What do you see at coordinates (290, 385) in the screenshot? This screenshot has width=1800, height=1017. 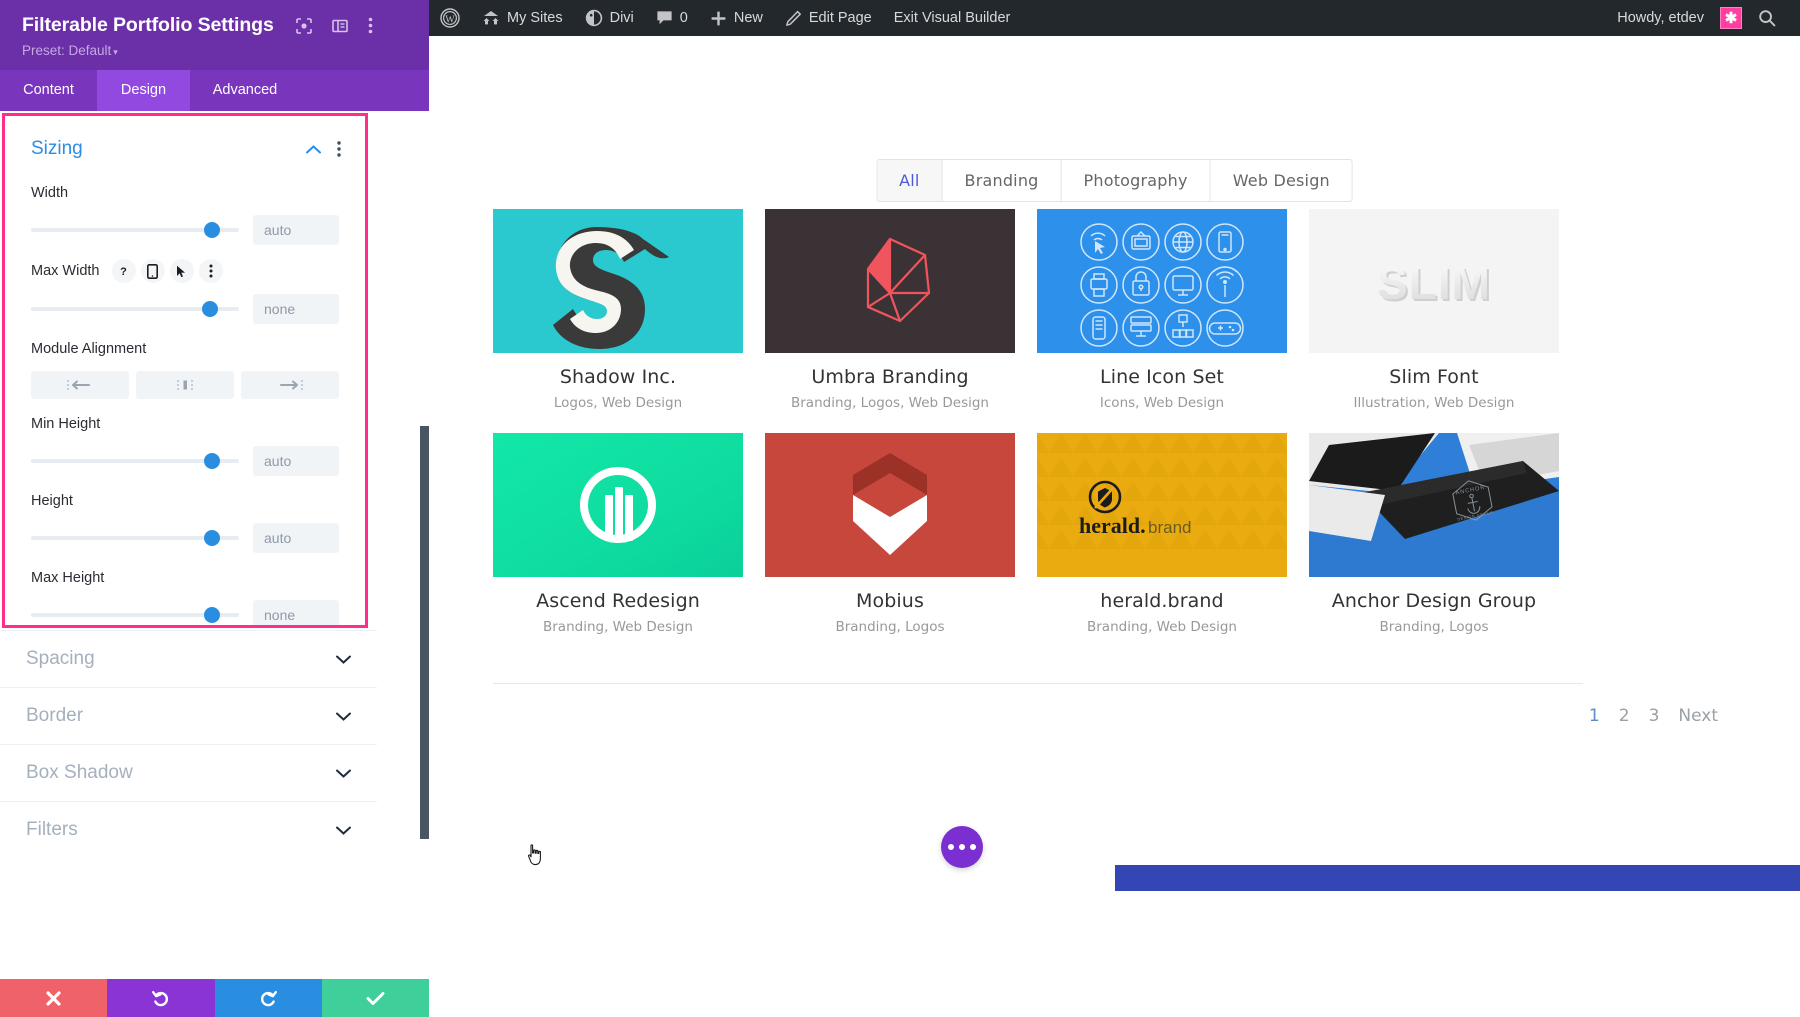 I see `align-right-button` at bounding box center [290, 385].